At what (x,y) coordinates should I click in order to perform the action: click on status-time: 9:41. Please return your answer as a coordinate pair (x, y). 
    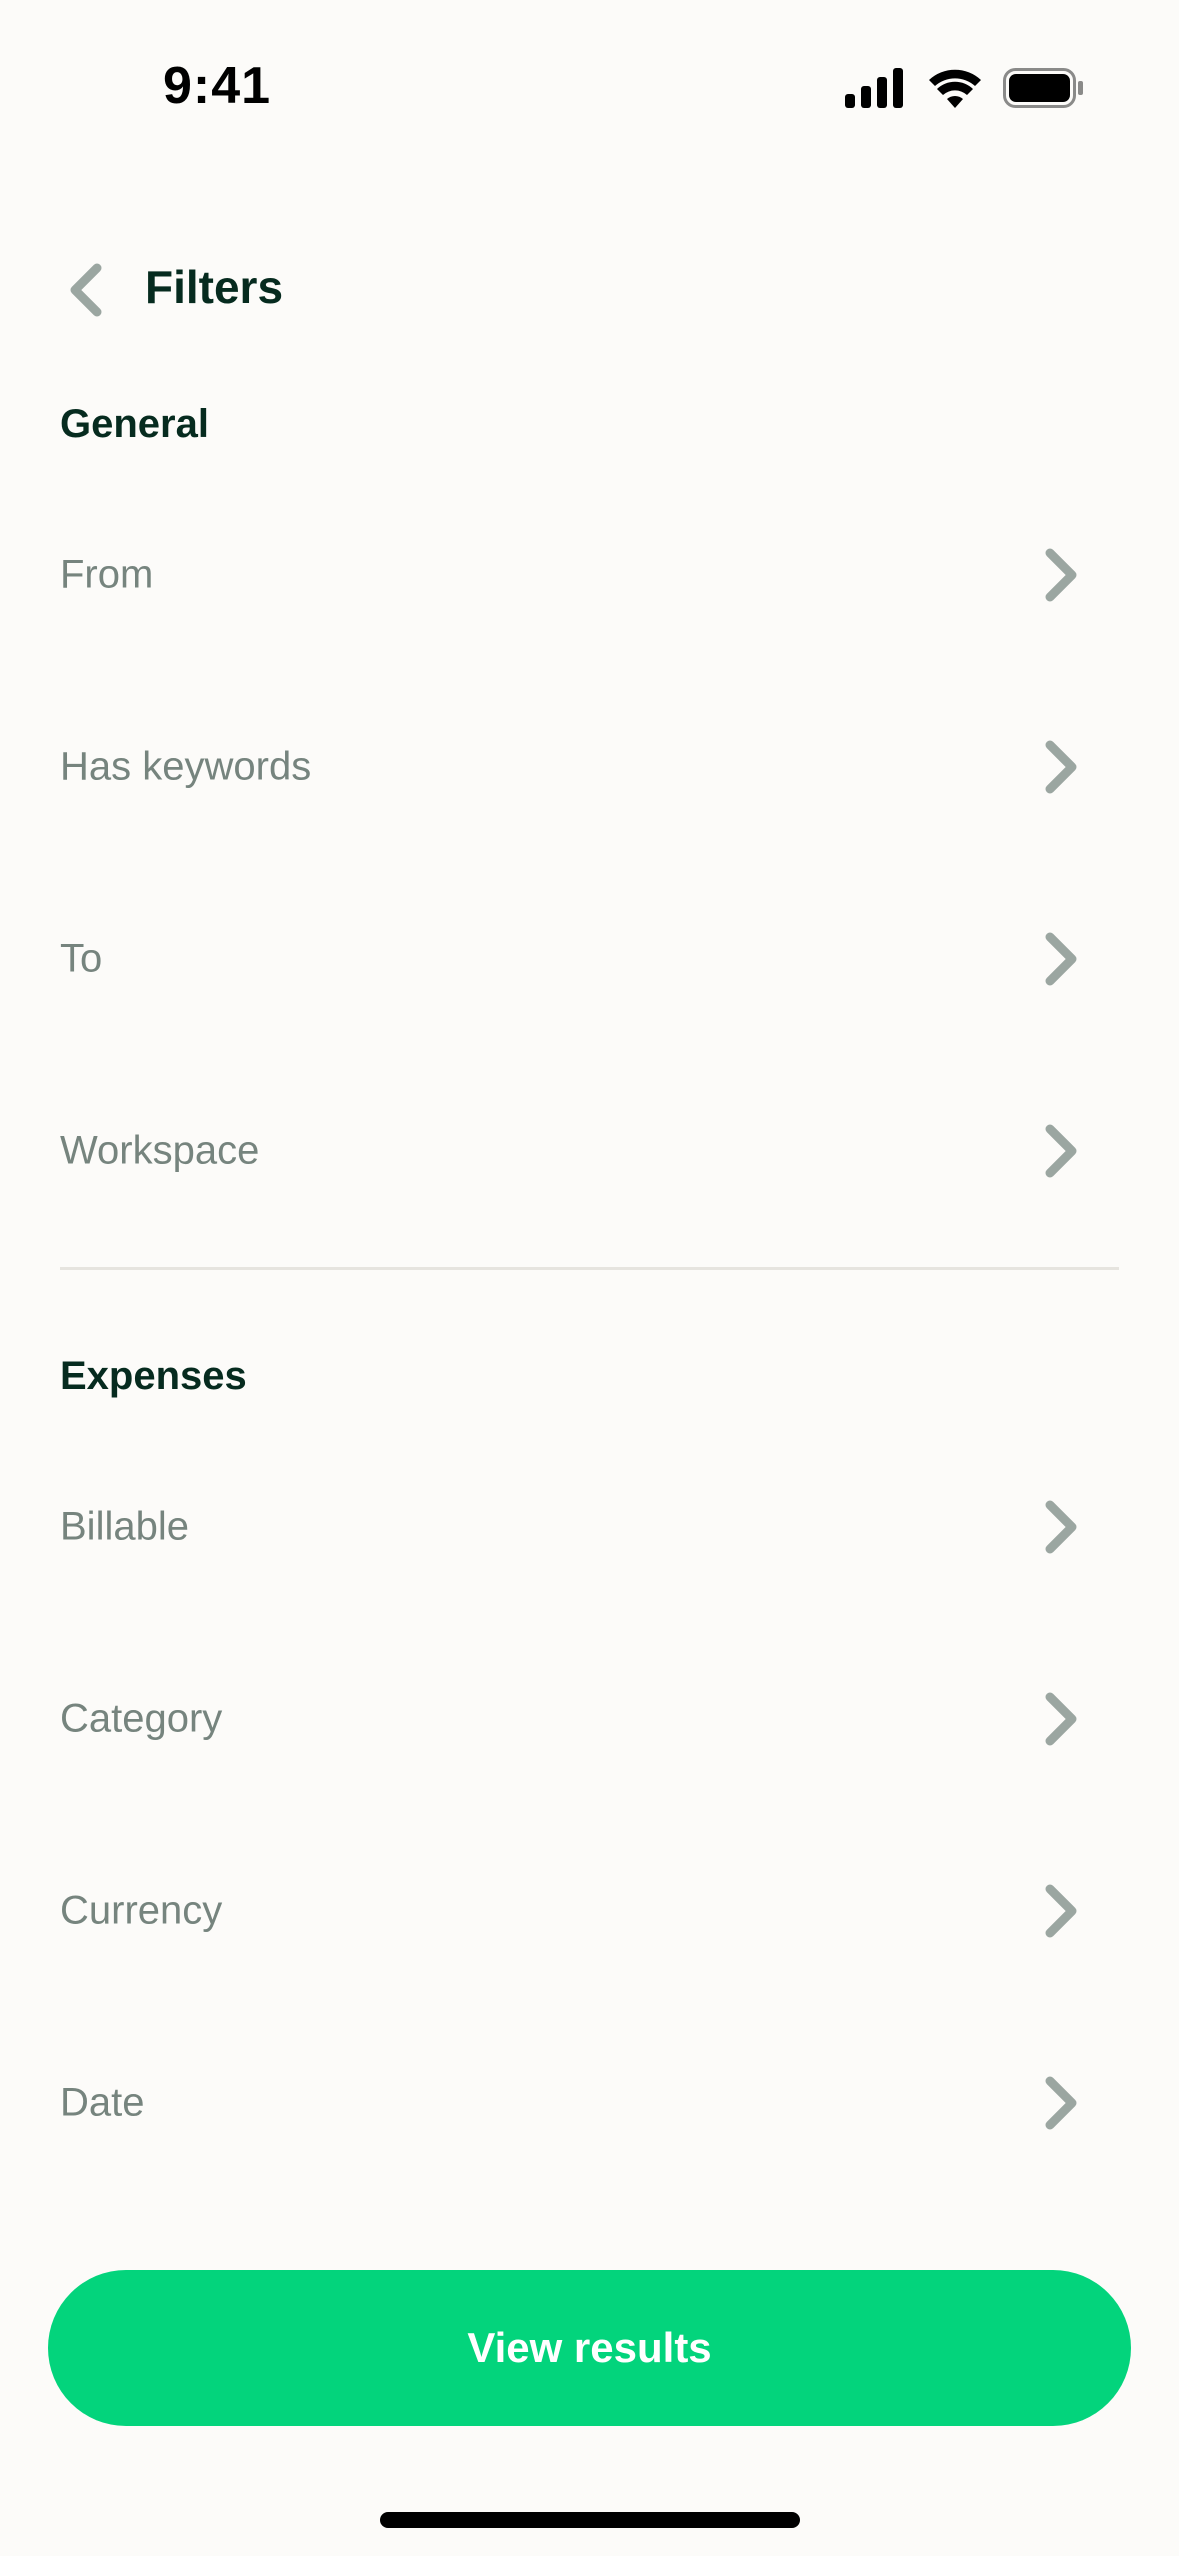
    Looking at the image, I should click on (217, 86).